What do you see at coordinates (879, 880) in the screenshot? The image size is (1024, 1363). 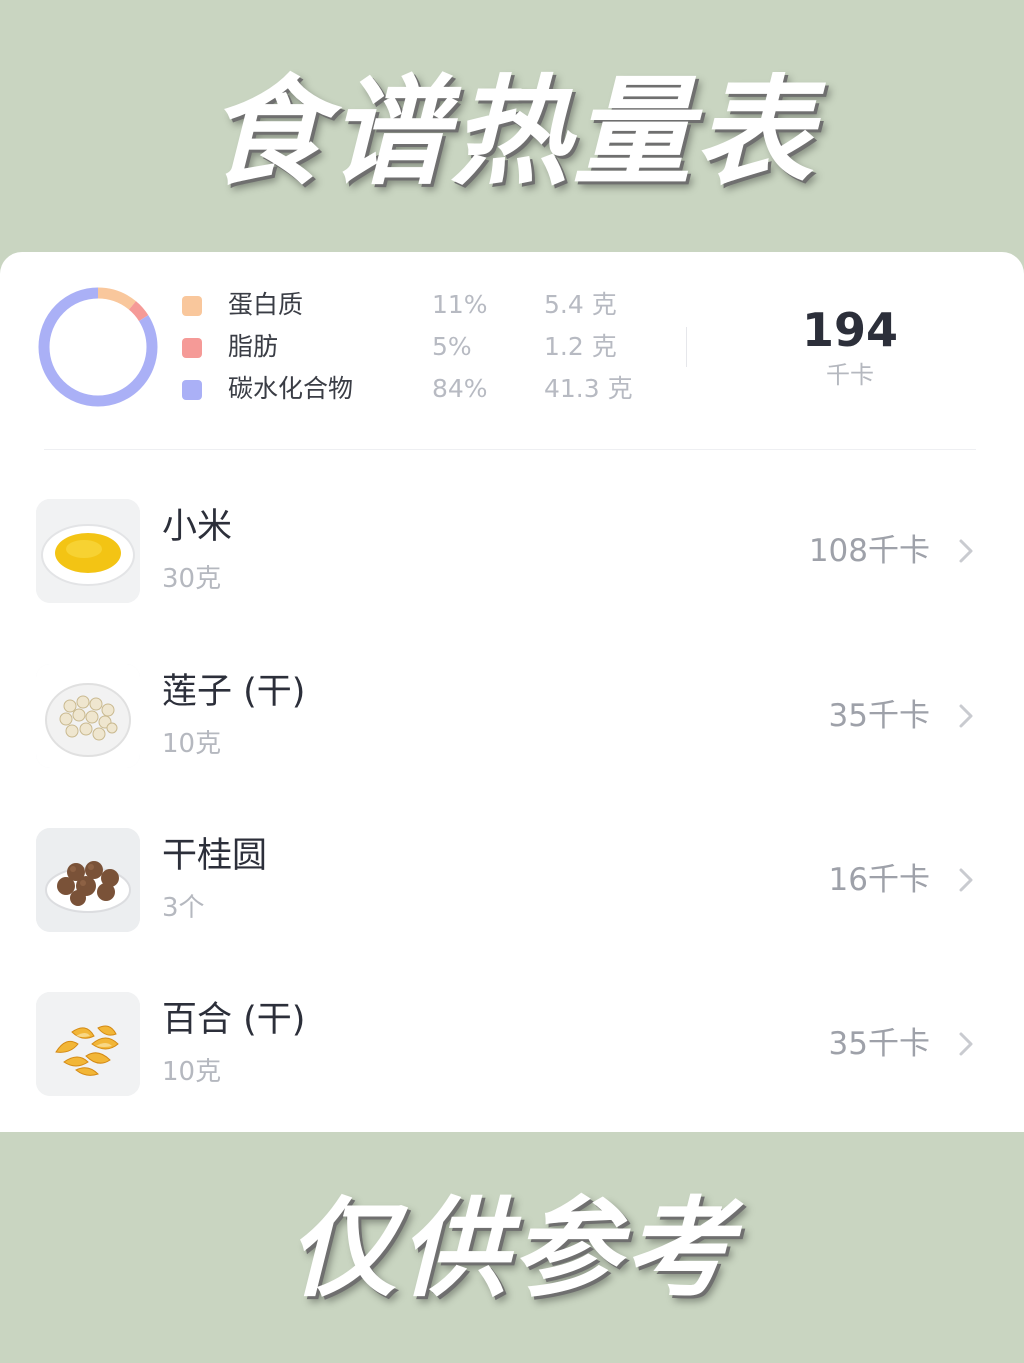 I see `food-calories: 16千卡` at bounding box center [879, 880].